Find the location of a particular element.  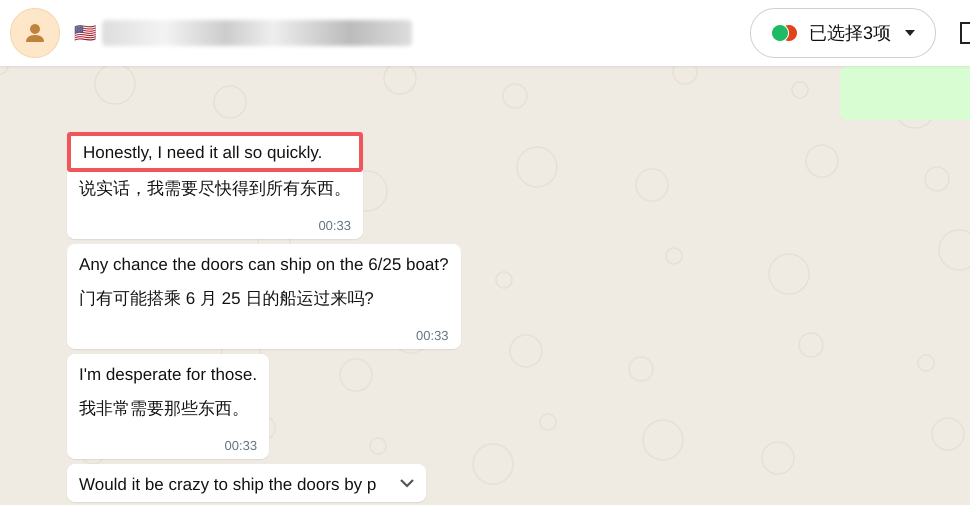

contact-avatar is located at coordinates (35, 33).